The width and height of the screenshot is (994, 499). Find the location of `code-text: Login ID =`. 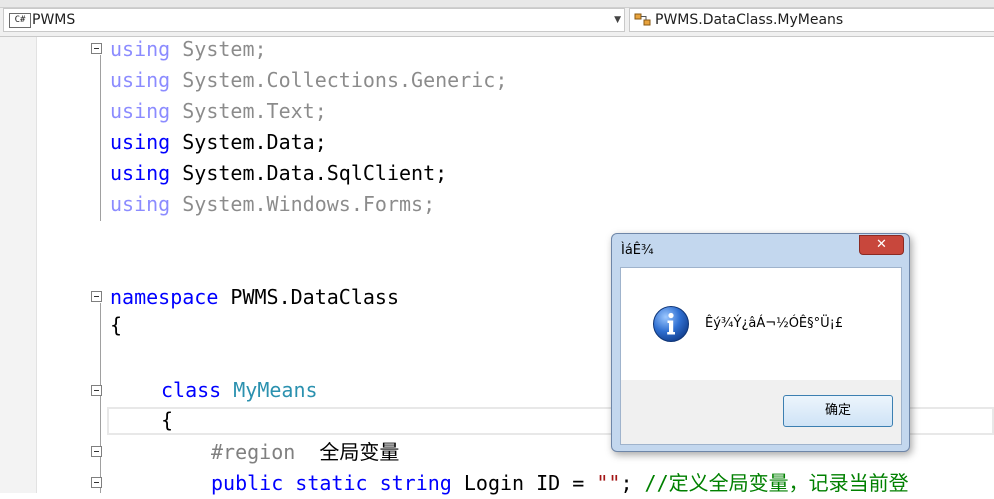

code-text: Login ID = is located at coordinates (524, 483).